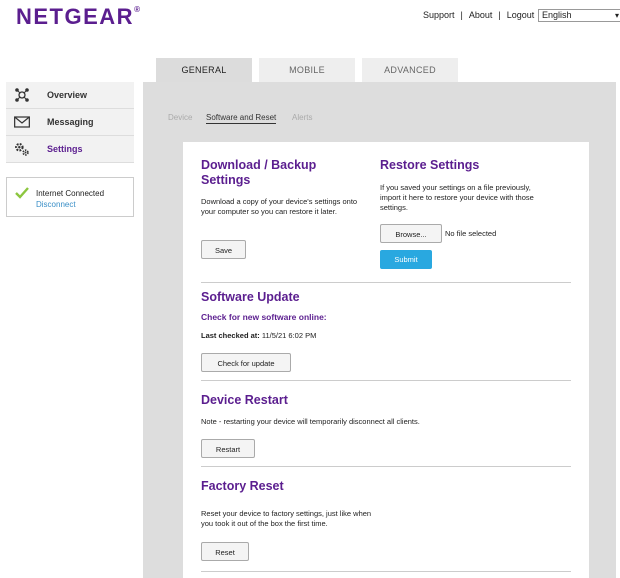  I want to click on subtab-device: Device, so click(180, 117).